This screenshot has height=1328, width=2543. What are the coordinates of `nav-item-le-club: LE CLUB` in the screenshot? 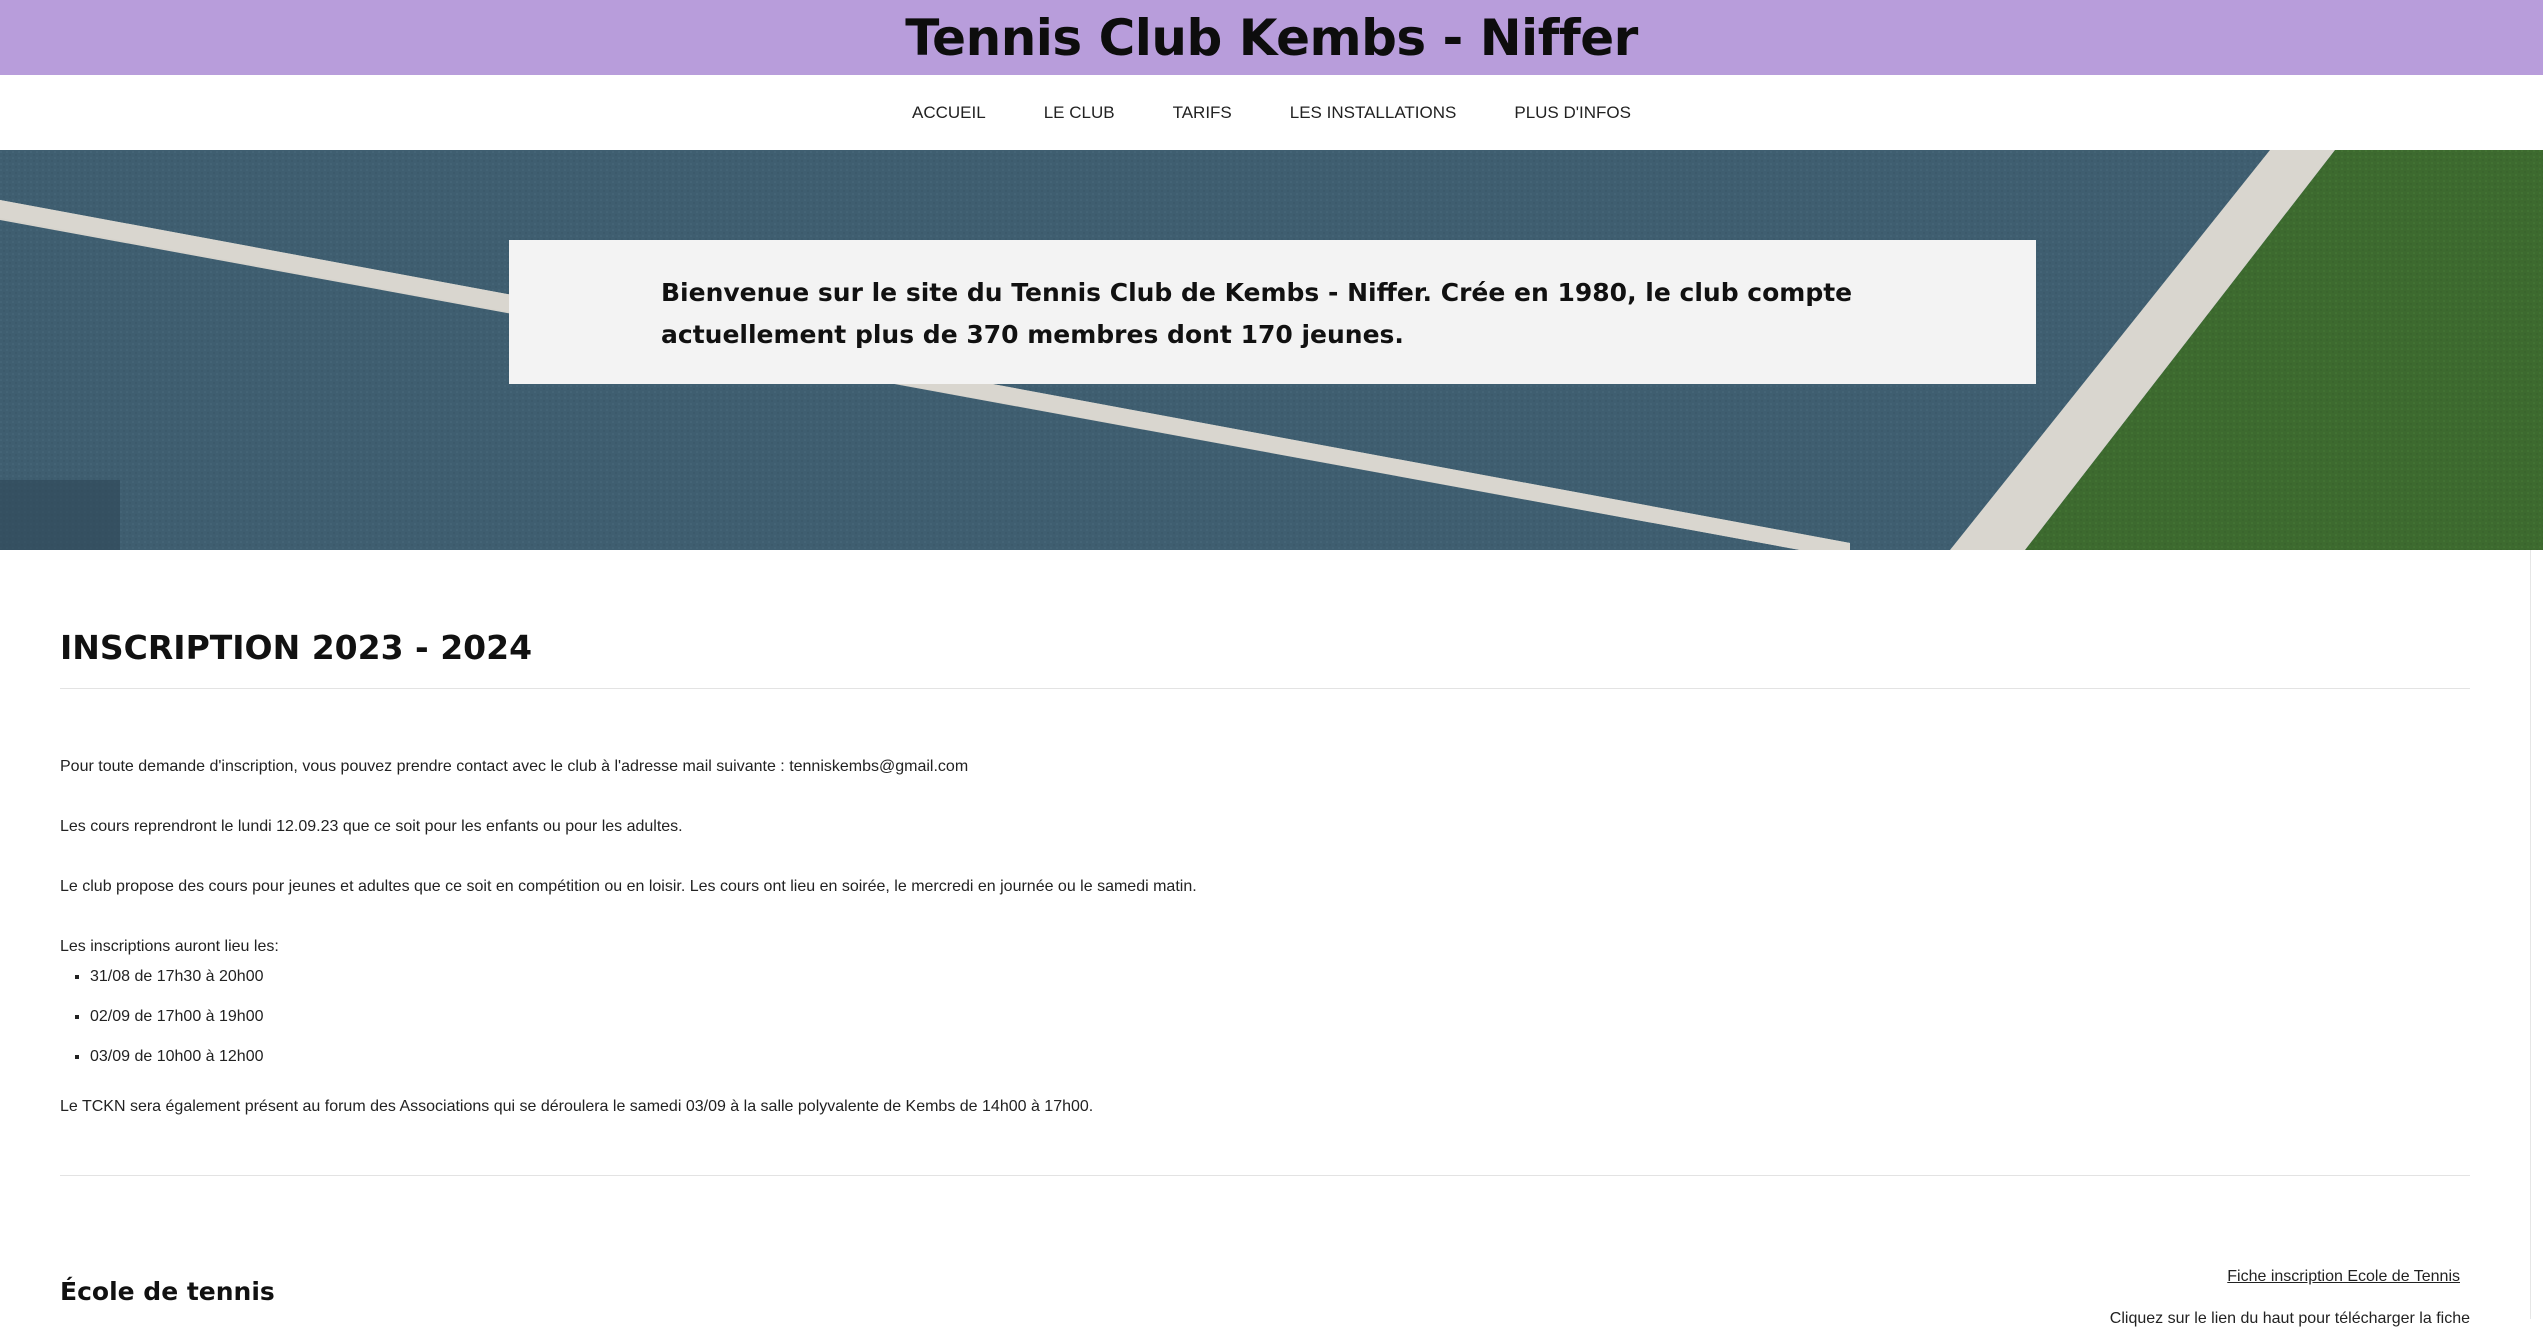 It's located at (1079, 113).